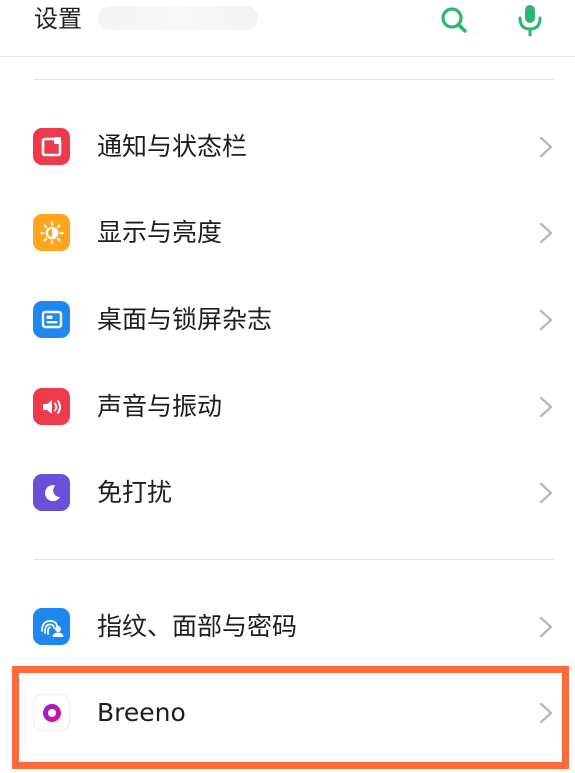 The width and height of the screenshot is (575, 773). What do you see at coordinates (287, 407) in the screenshot?
I see `settings-item-sound: 声音与振动` at bounding box center [287, 407].